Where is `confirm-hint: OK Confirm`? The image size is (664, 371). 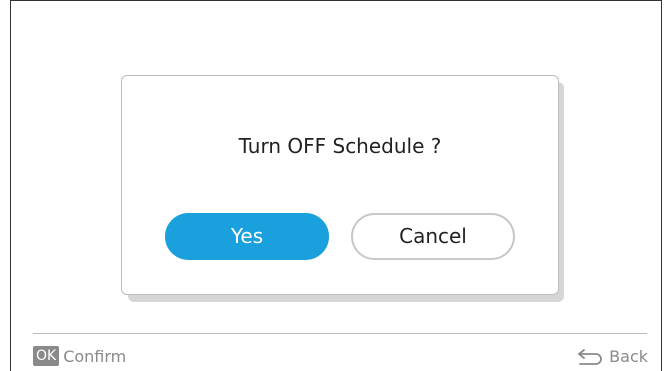
confirm-hint: OK Confirm is located at coordinates (79, 356).